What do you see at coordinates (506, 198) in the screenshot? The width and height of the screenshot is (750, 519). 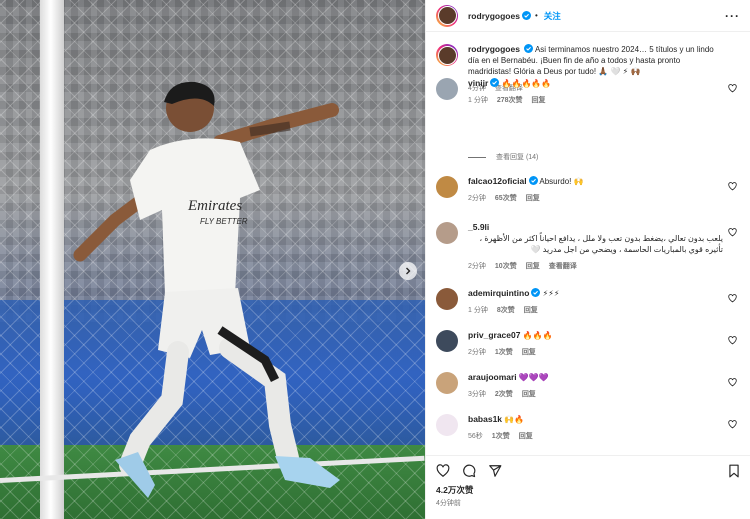 I see `comment-like-count: 65次赞` at bounding box center [506, 198].